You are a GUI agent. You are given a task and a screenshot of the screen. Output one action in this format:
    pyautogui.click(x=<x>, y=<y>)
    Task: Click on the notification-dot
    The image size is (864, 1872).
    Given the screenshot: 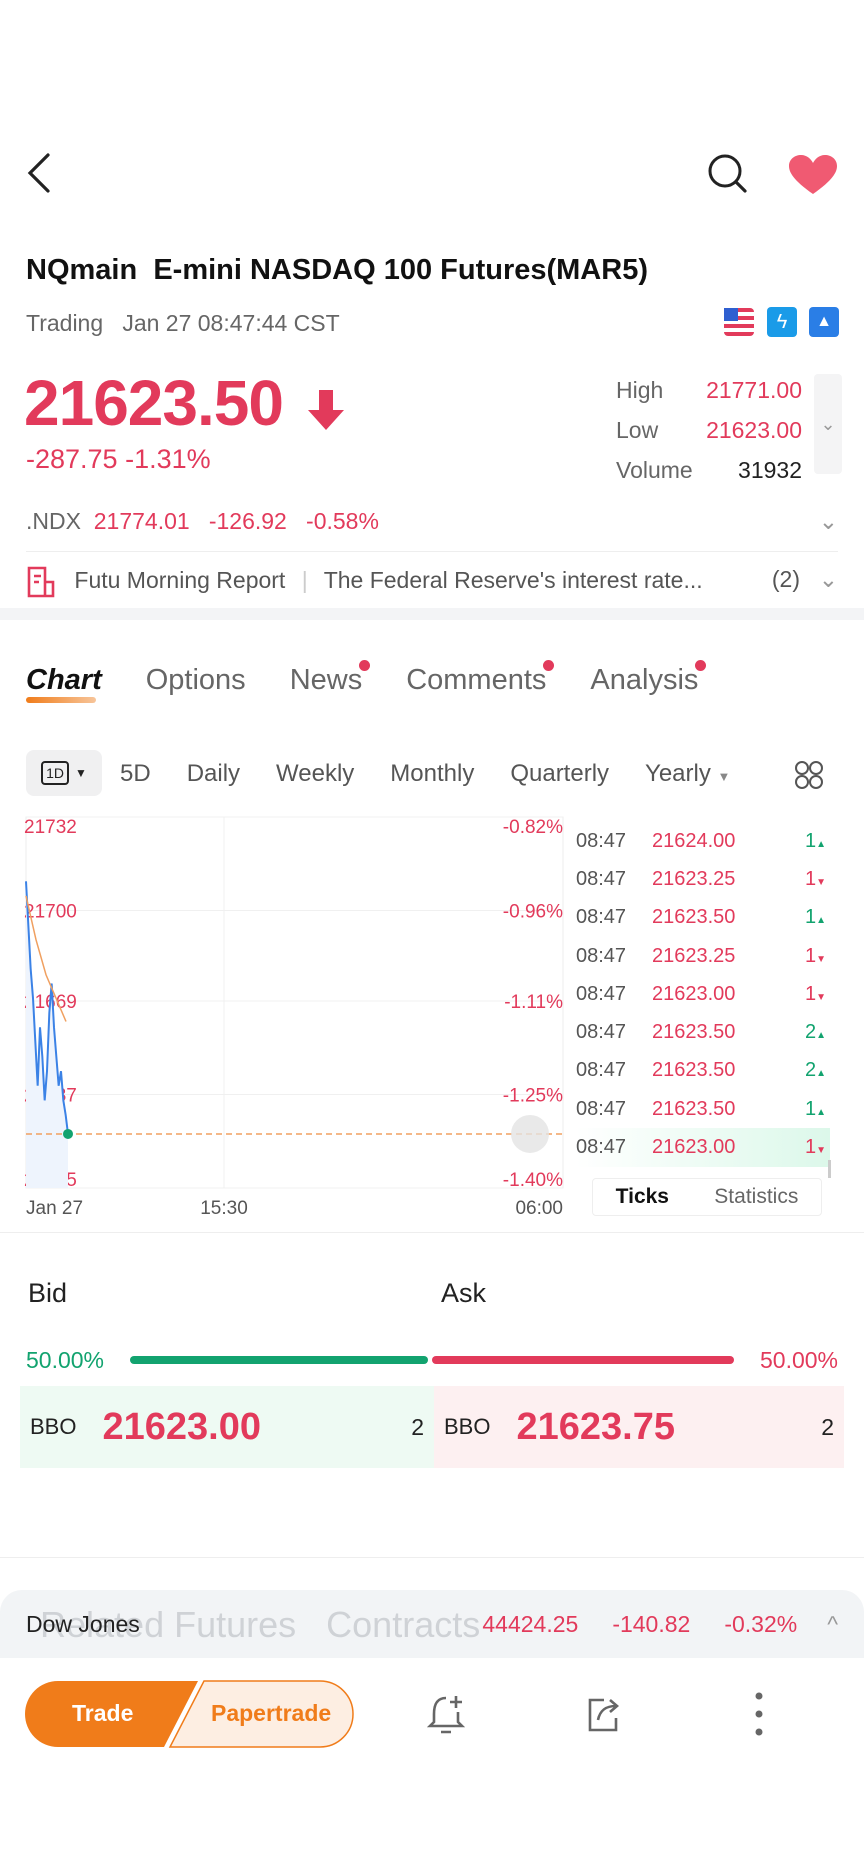 What is the action you would take?
    pyautogui.click(x=701, y=665)
    